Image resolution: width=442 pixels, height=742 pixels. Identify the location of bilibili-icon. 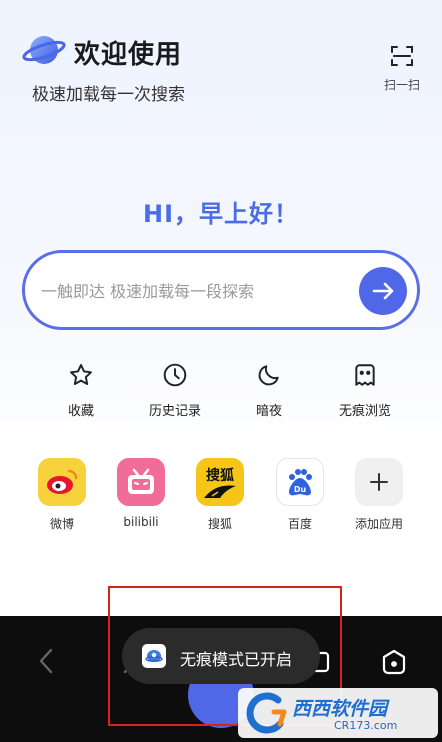
(141, 482).